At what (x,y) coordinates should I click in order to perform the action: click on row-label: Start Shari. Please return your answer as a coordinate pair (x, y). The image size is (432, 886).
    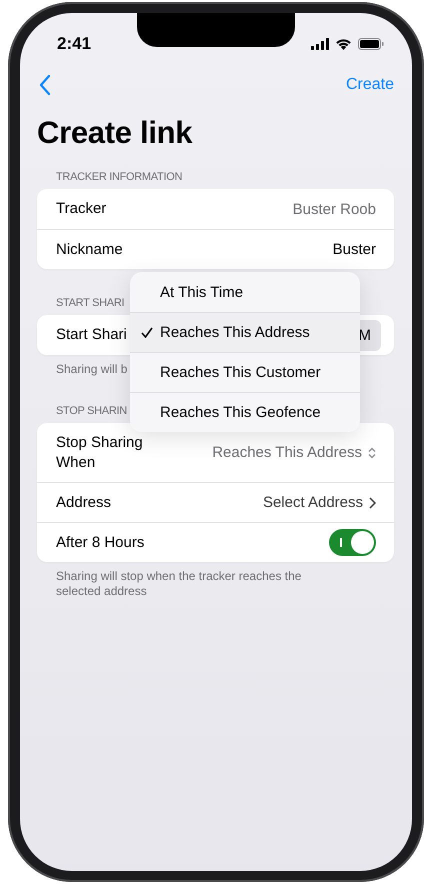
    Looking at the image, I should click on (91, 335).